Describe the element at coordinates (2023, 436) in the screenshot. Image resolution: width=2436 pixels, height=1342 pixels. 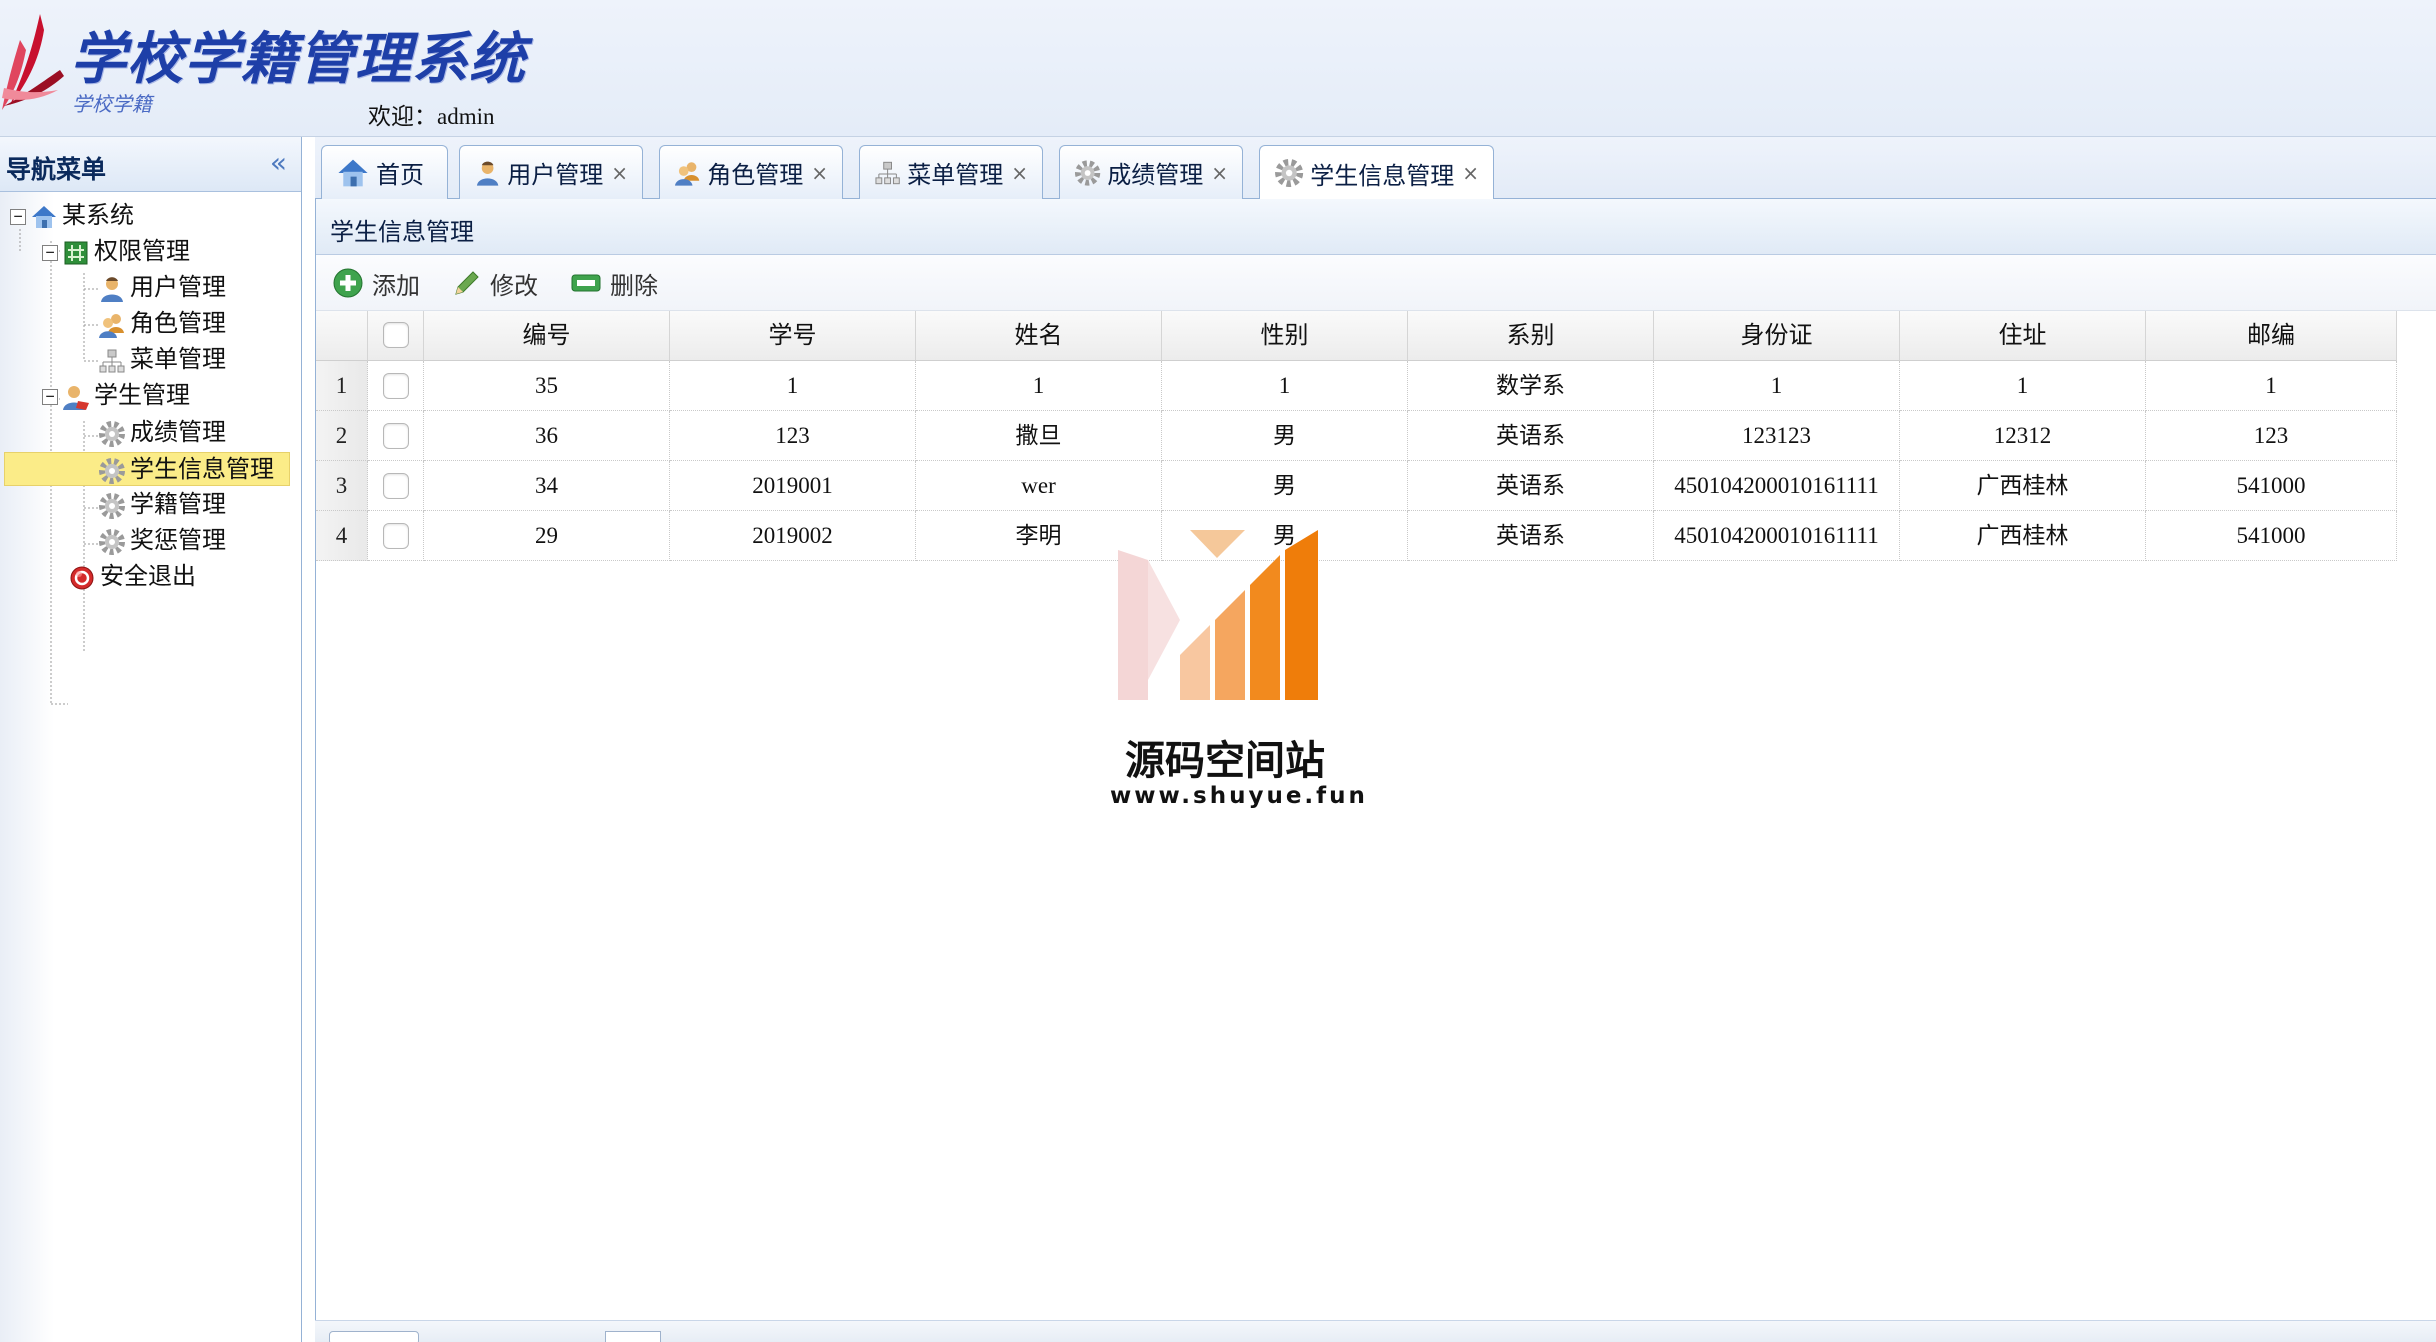
I see `cell-address: 12312` at that location.